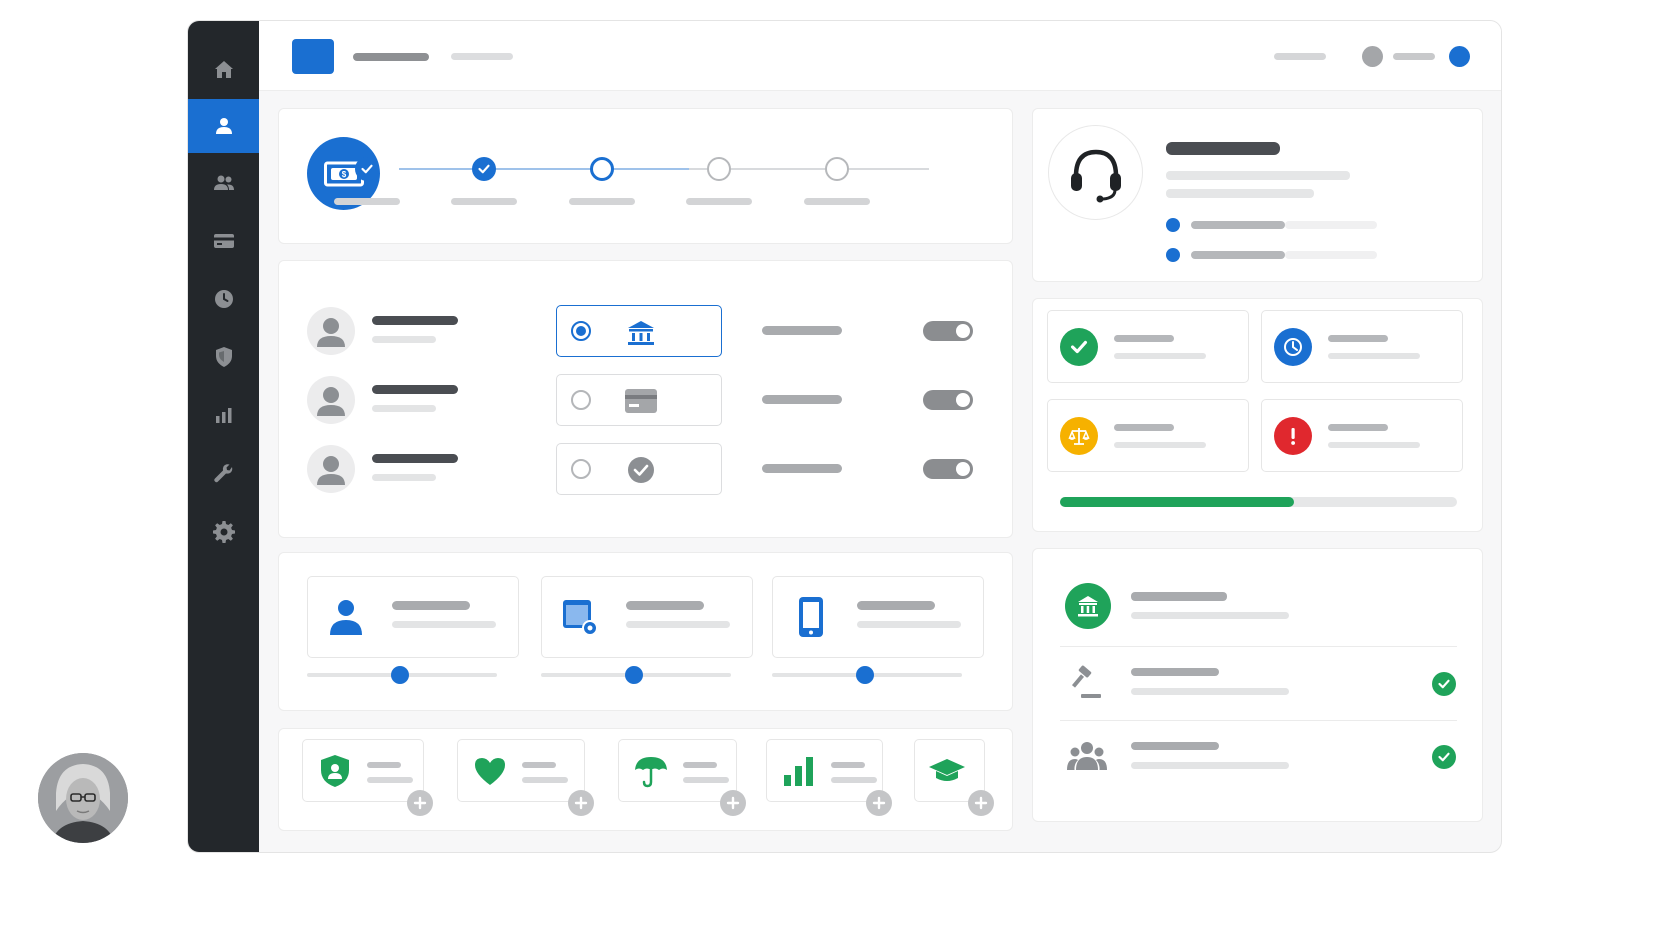  What do you see at coordinates (223, 241) in the screenshot?
I see `sidebar-item-billing` at bounding box center [223, 241].